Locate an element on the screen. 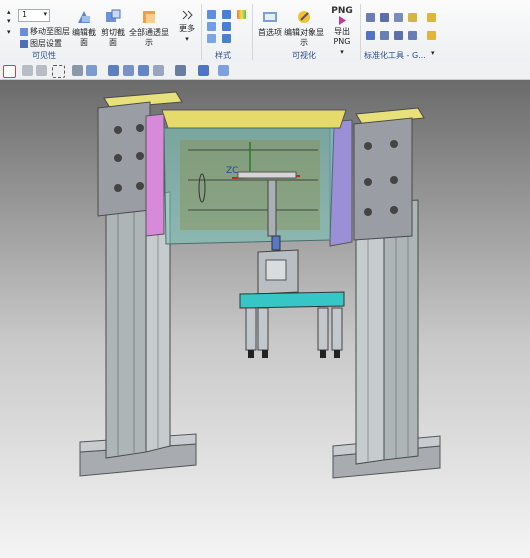 Image resolution: width=530 pixels, height=558 pixels. section-icon is located at coordinates (84, 17).